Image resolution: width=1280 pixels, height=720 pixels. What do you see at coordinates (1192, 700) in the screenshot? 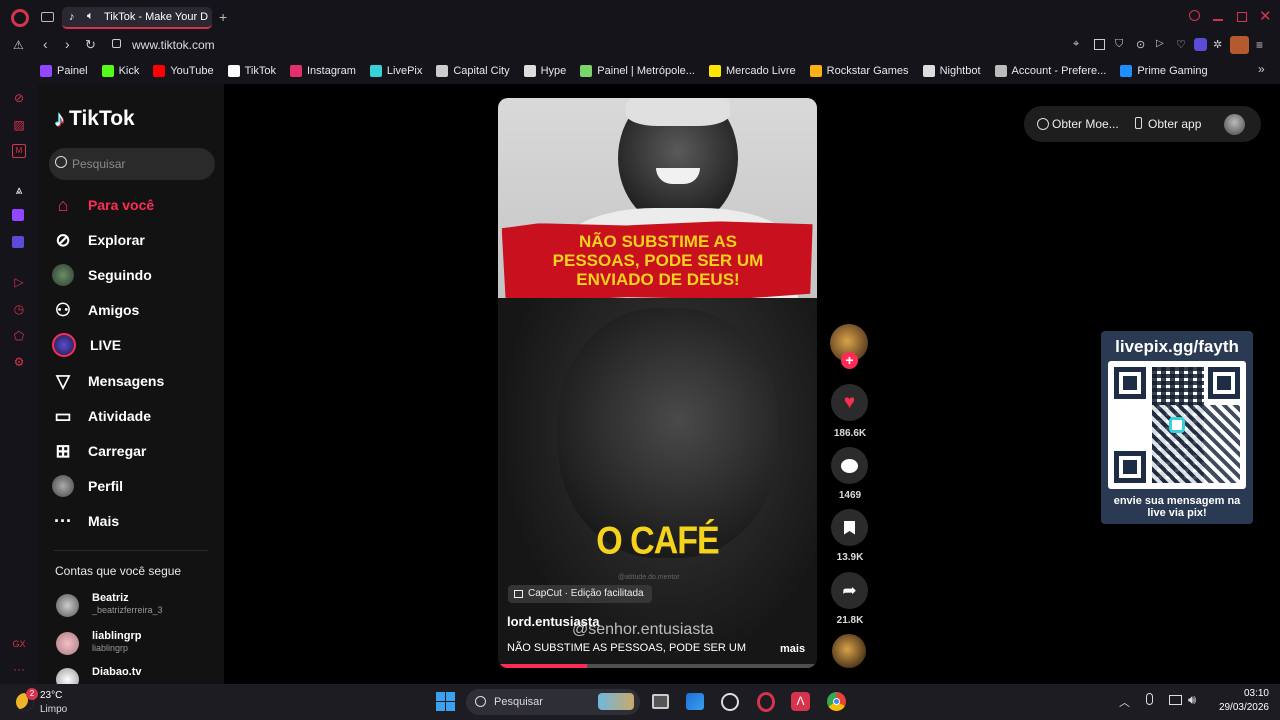
I see `volume-icon: 🔊︎` at bounding box center [1192, 700].